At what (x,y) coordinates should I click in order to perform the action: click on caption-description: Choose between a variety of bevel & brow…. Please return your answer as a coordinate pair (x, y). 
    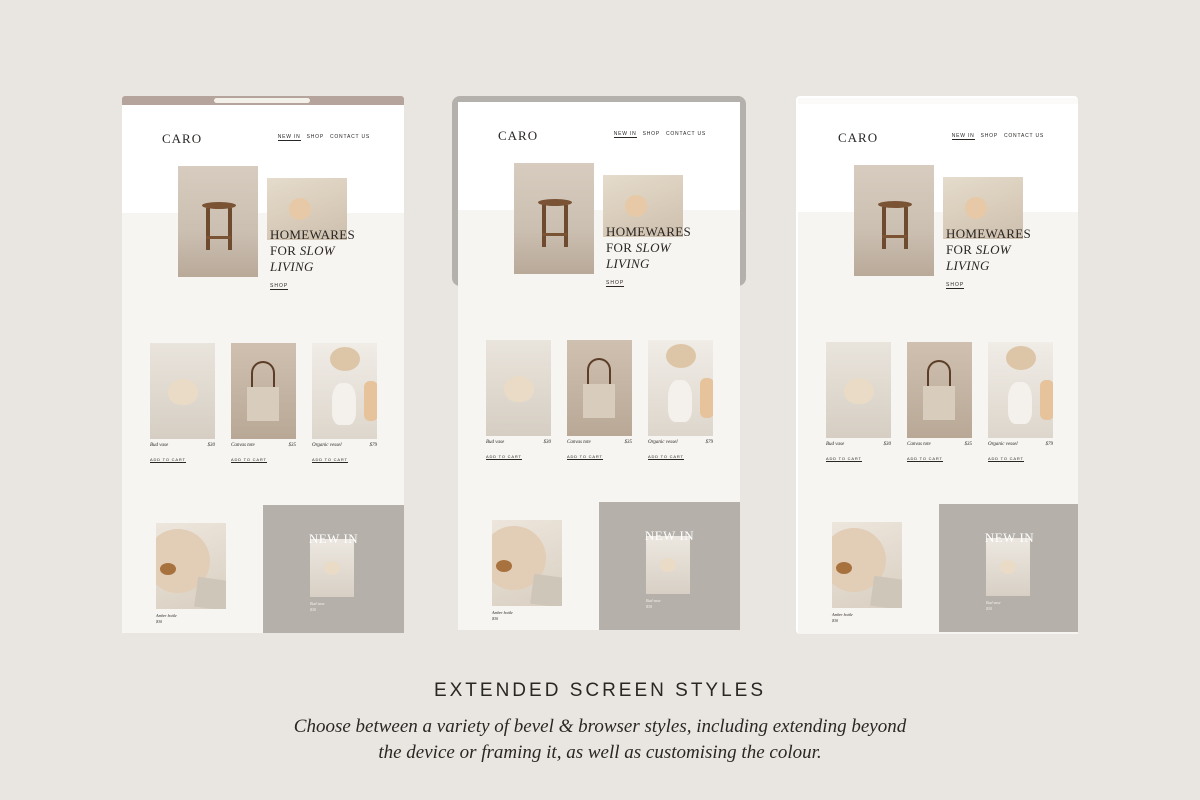
    Looking at the image, I should click on (600, 739).